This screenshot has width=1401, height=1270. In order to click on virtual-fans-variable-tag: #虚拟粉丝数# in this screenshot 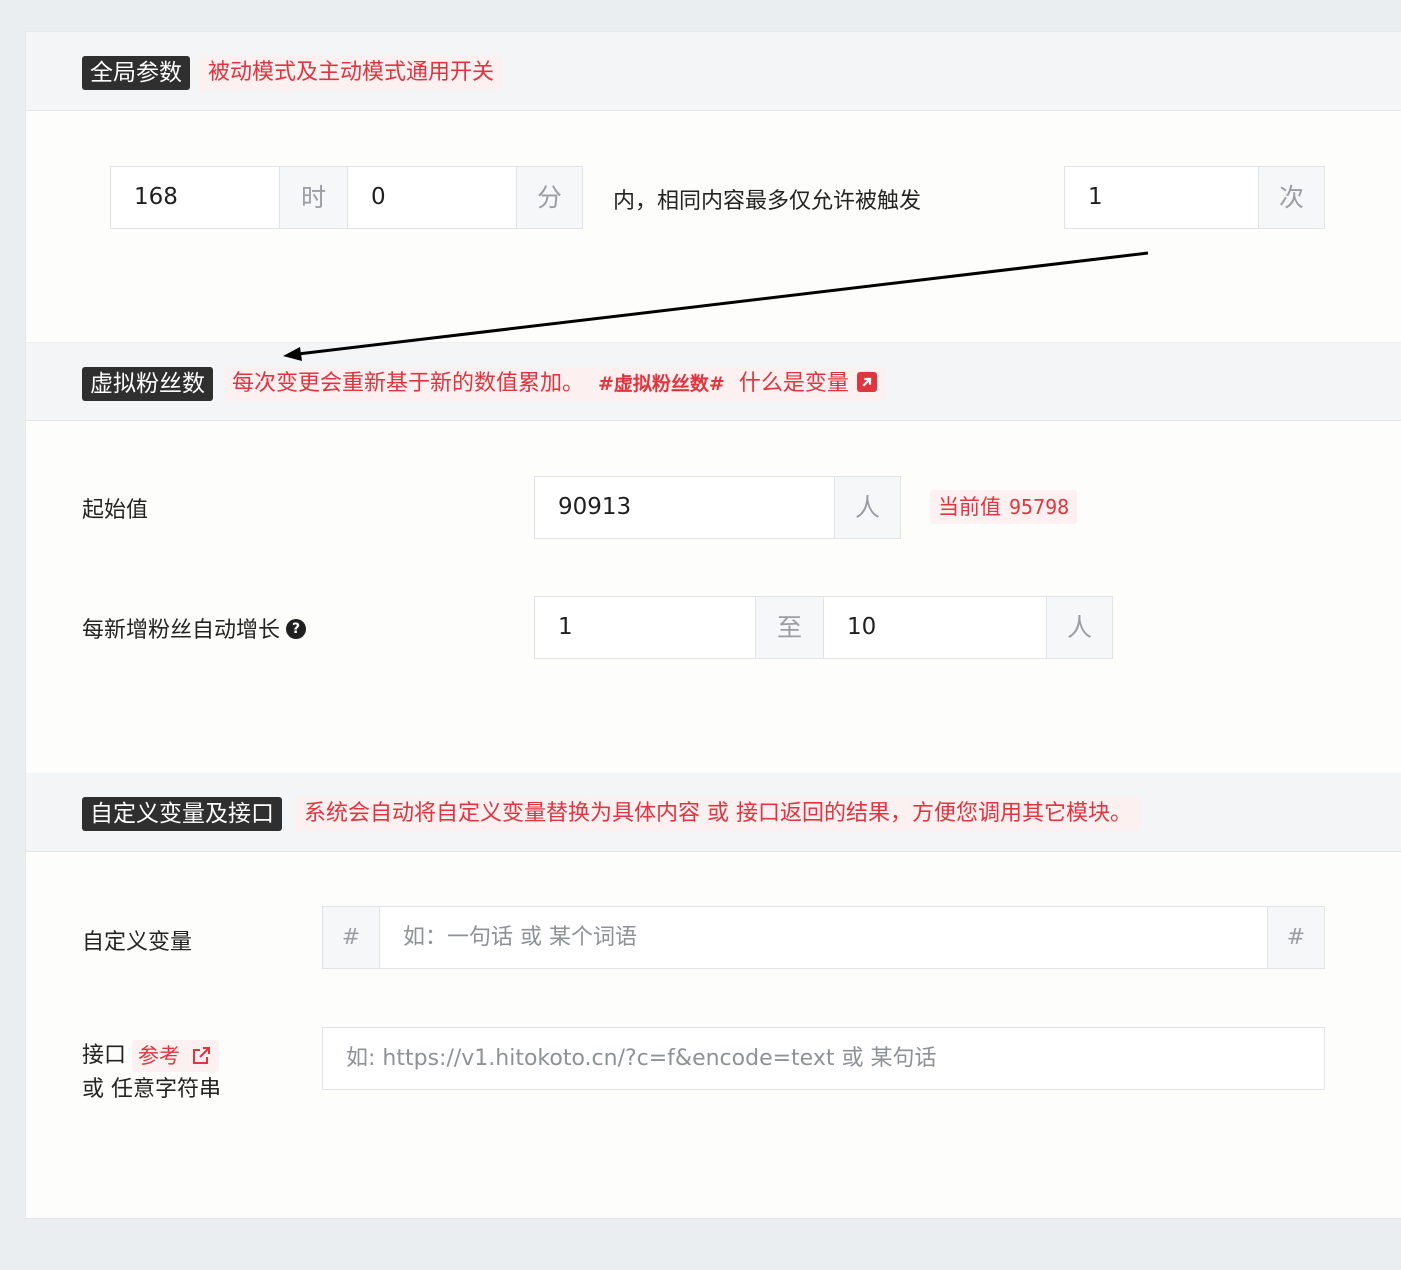, I will do `click(661, 384)`.